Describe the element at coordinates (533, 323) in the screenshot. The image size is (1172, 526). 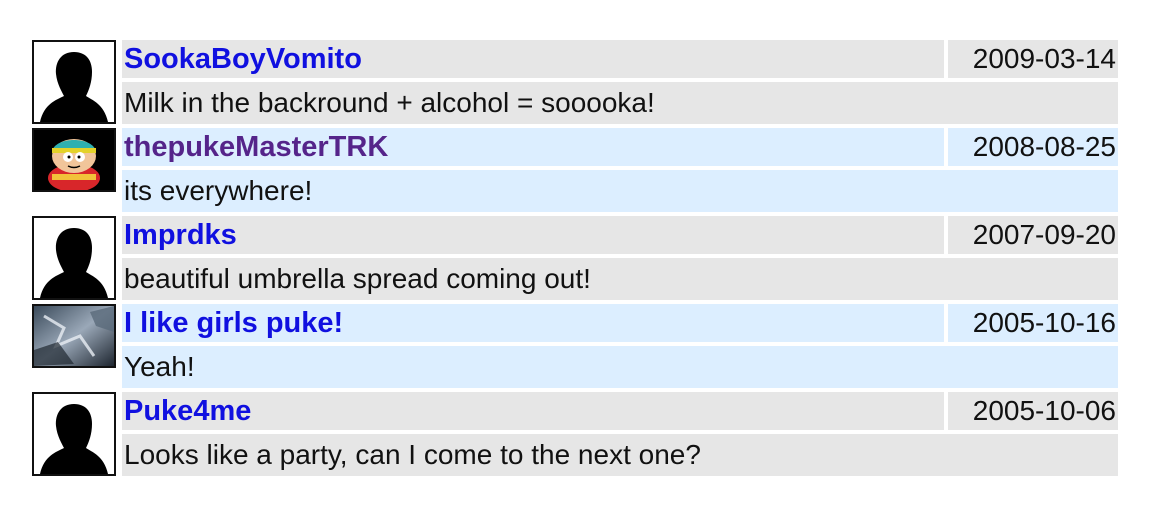
I see `comment-author-cell: I like girls puke!` at that location.